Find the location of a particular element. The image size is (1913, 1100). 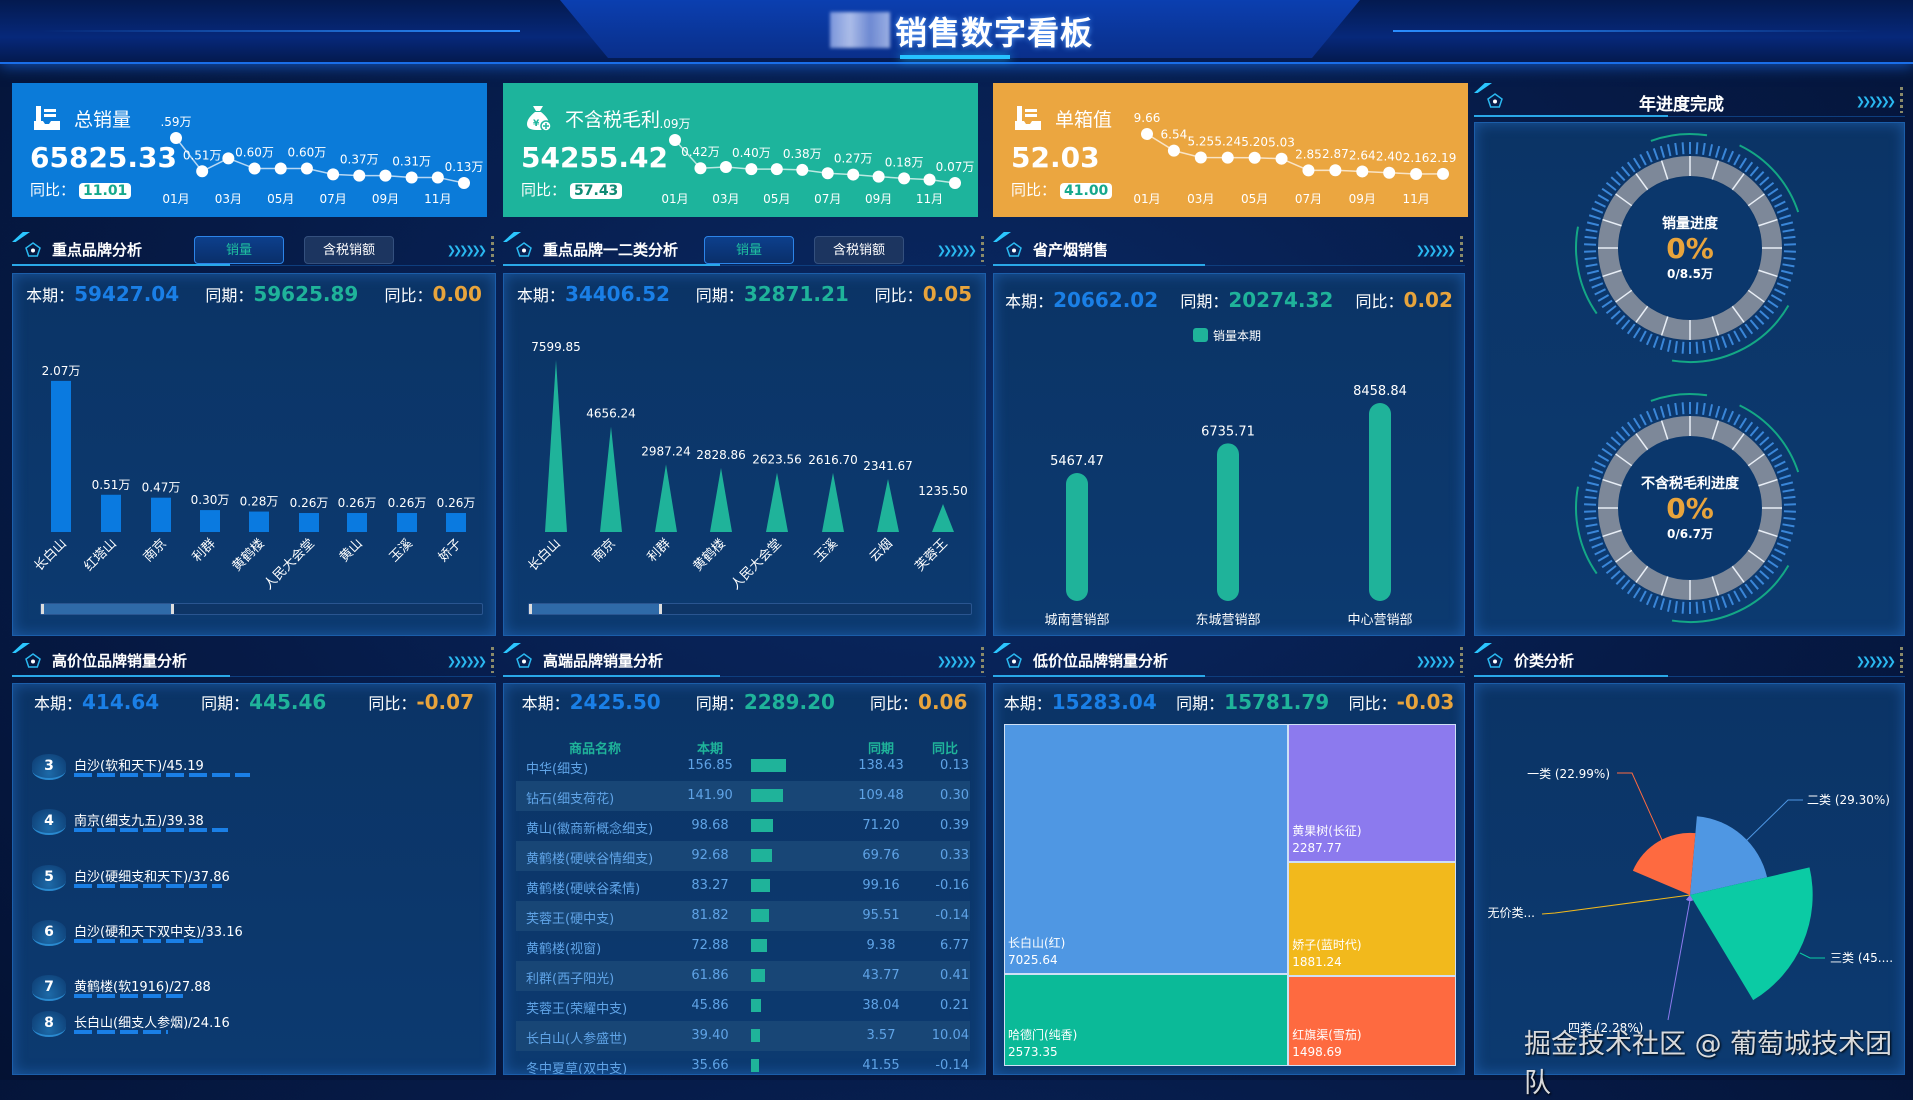

table-row: 黄鹤楼(视窗)72.889.386.77 is located at coordinates (743, 946).